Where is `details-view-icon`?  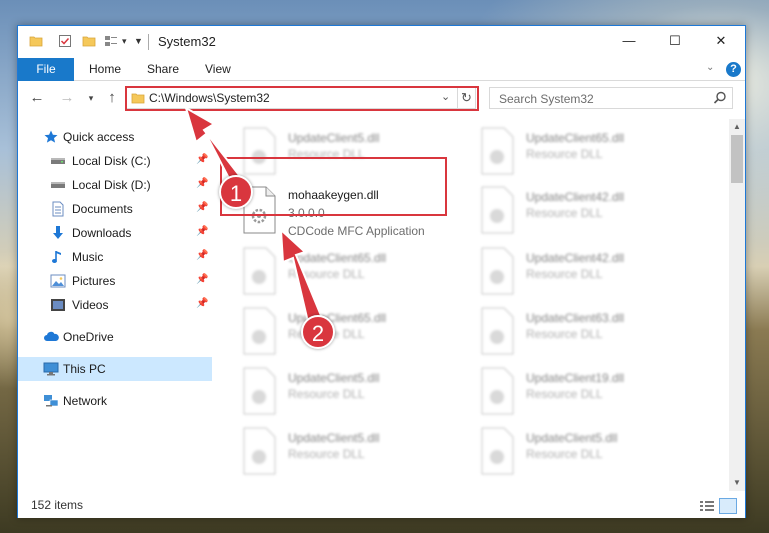 details-view-icon is located at coordinates (707, 506).